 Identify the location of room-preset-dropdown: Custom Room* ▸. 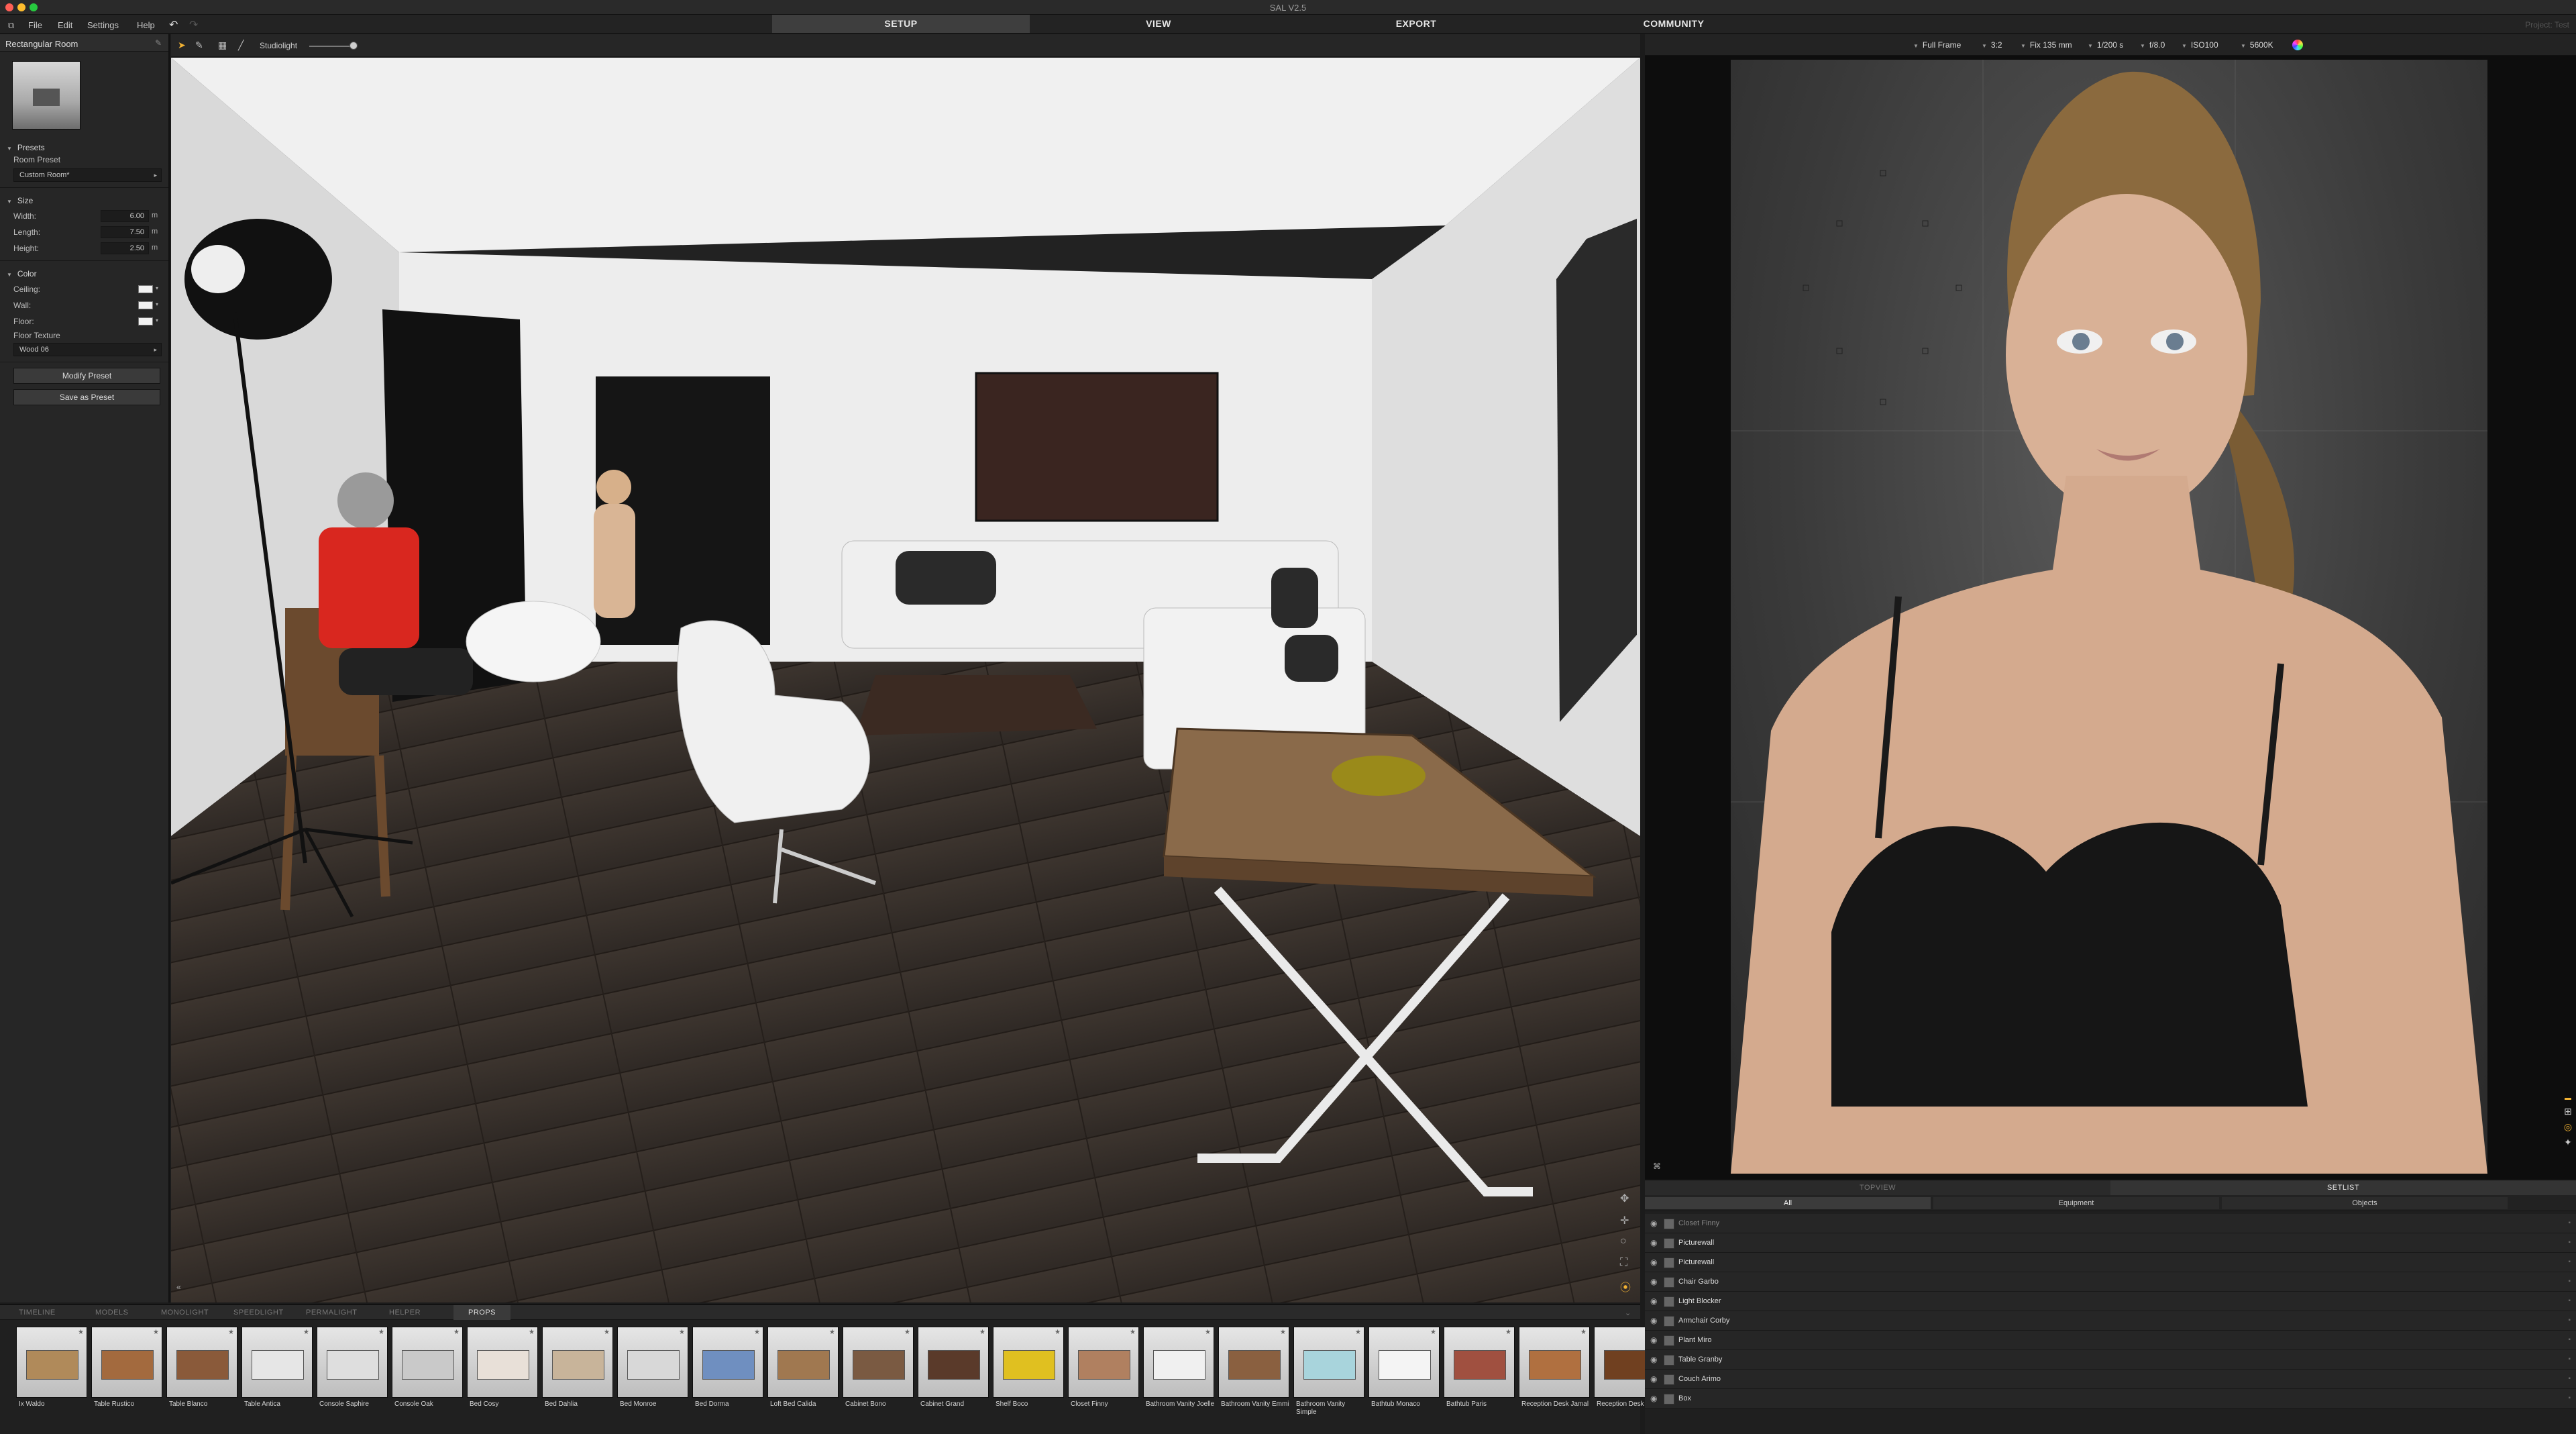
(87, 175).